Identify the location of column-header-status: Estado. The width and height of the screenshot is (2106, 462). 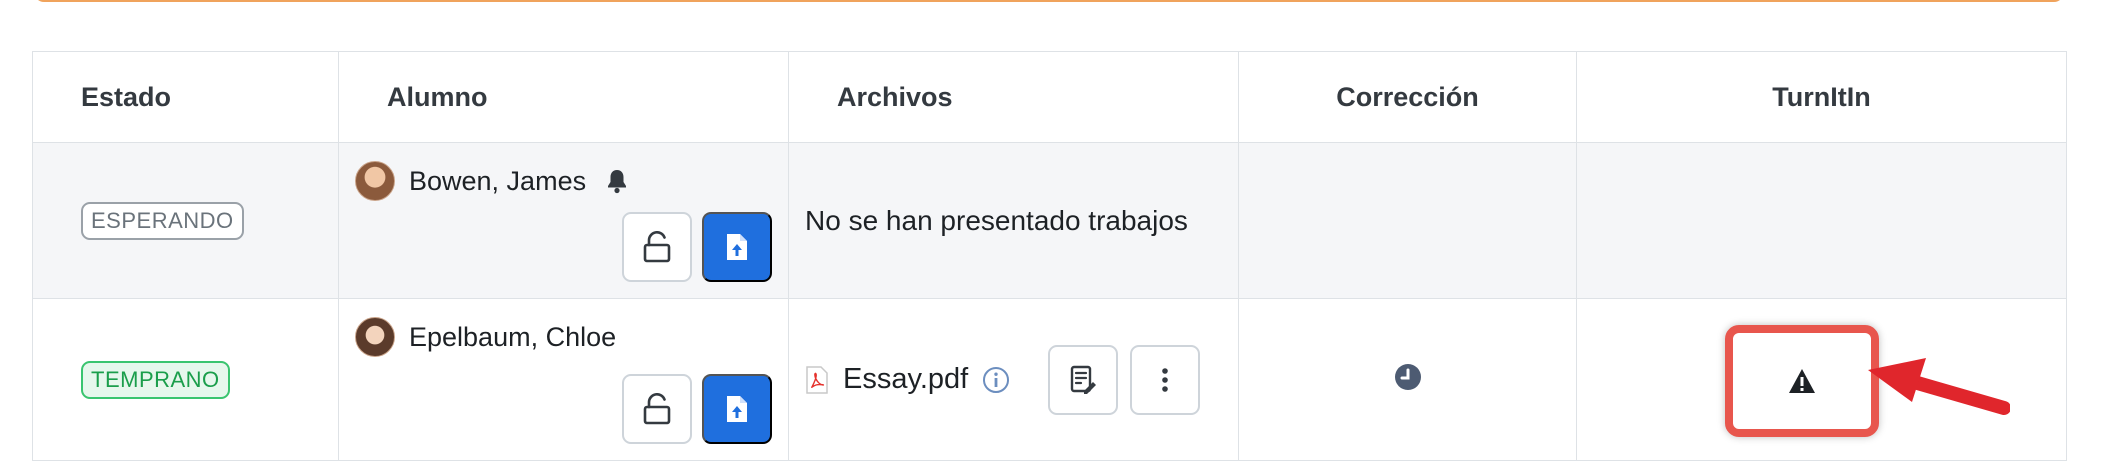
(185, 97).